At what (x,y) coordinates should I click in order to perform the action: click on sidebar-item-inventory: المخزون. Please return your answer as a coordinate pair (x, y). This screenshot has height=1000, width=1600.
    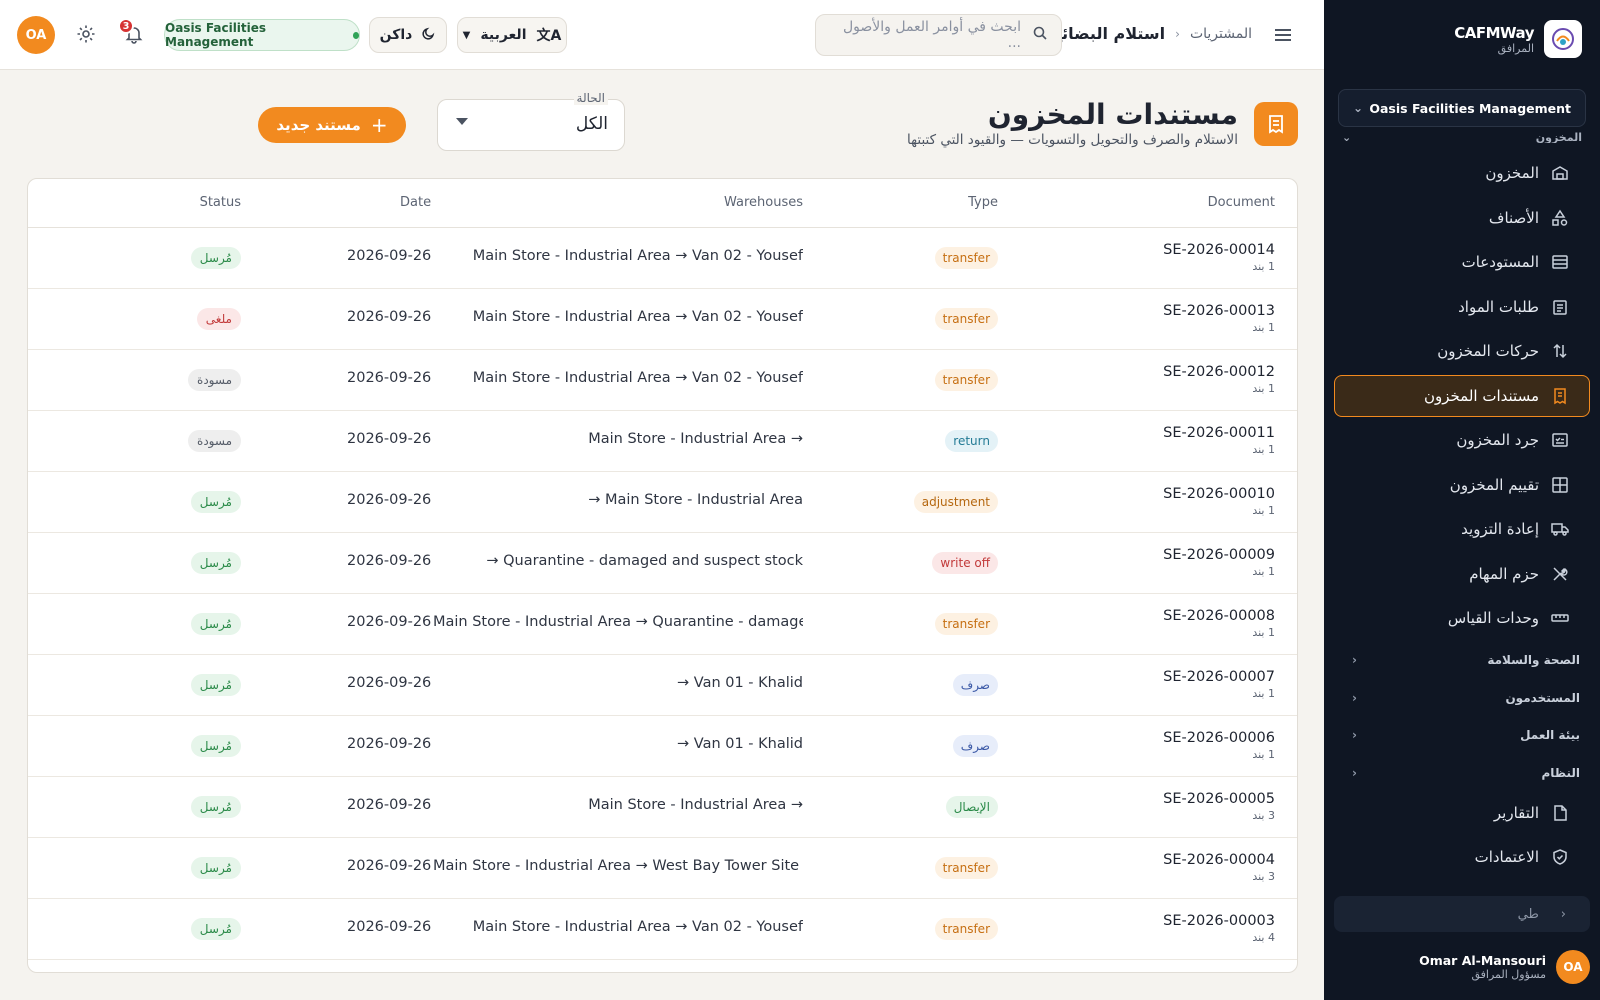
    Looking at the image, I should click on (1462, 173).